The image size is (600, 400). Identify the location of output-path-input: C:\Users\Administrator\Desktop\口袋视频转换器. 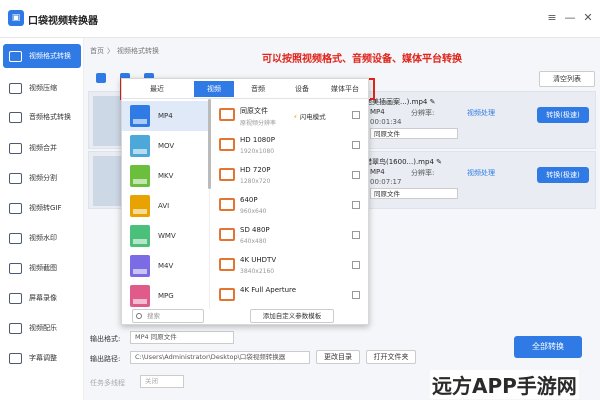
(220, 357).